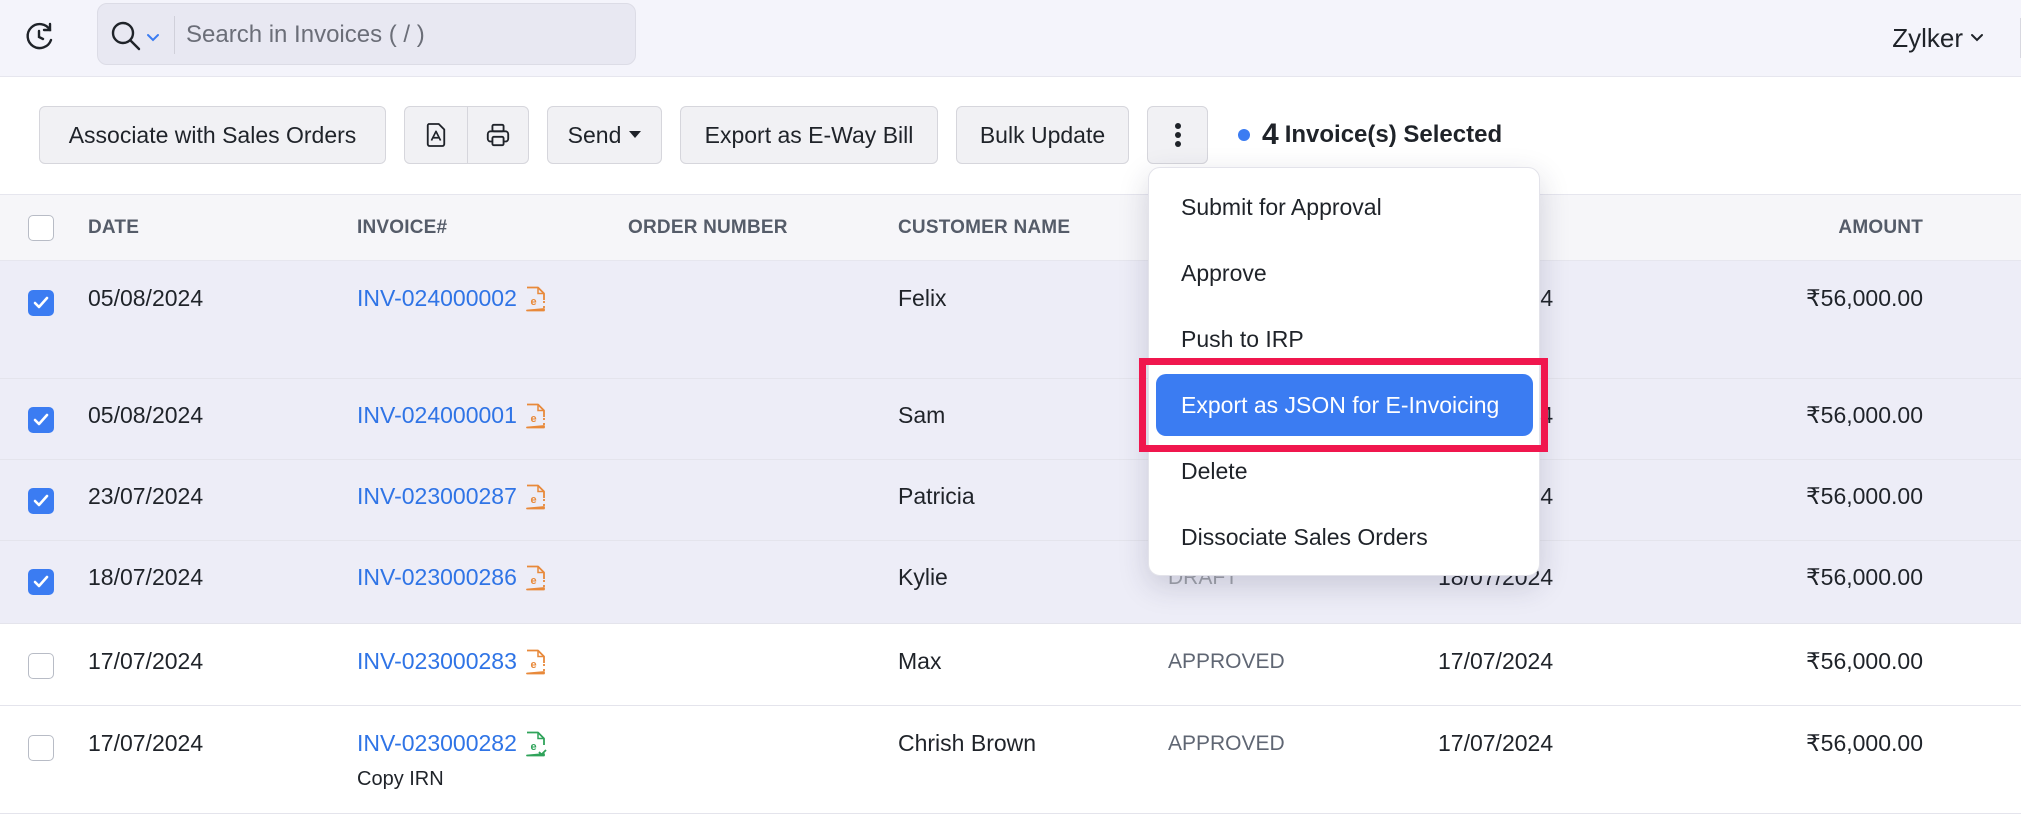 The image size is (2021, 814). Describe the element at coordinates (1270, 134) in the screenshot. I see `selected-count: 4` at that location.